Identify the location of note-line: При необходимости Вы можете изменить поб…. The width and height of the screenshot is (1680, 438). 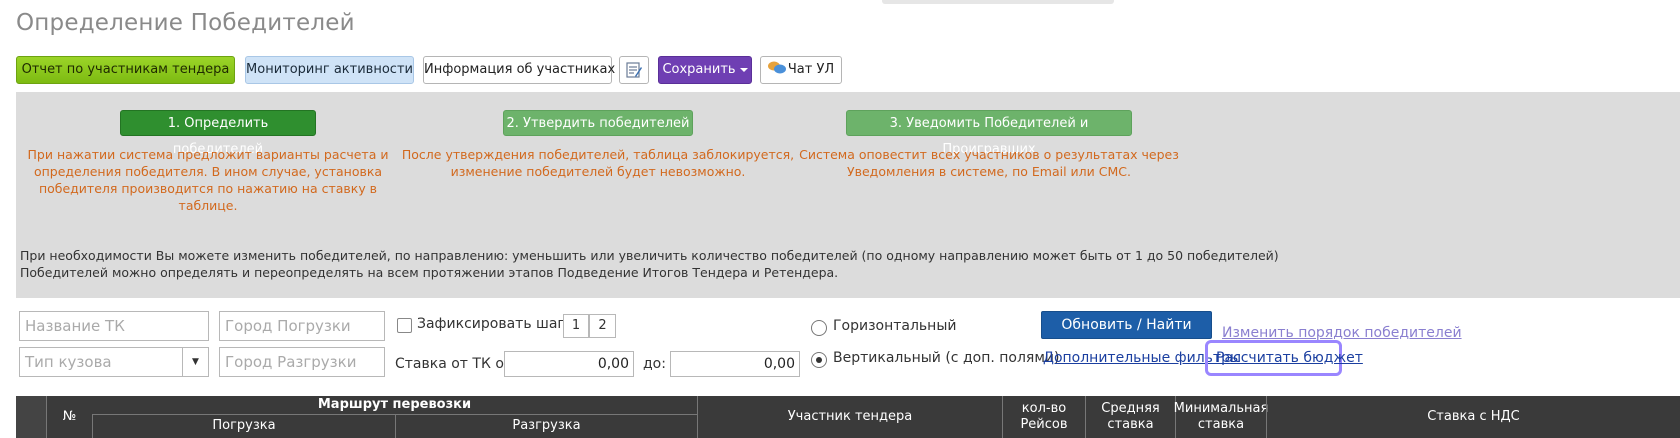
(649, 255).